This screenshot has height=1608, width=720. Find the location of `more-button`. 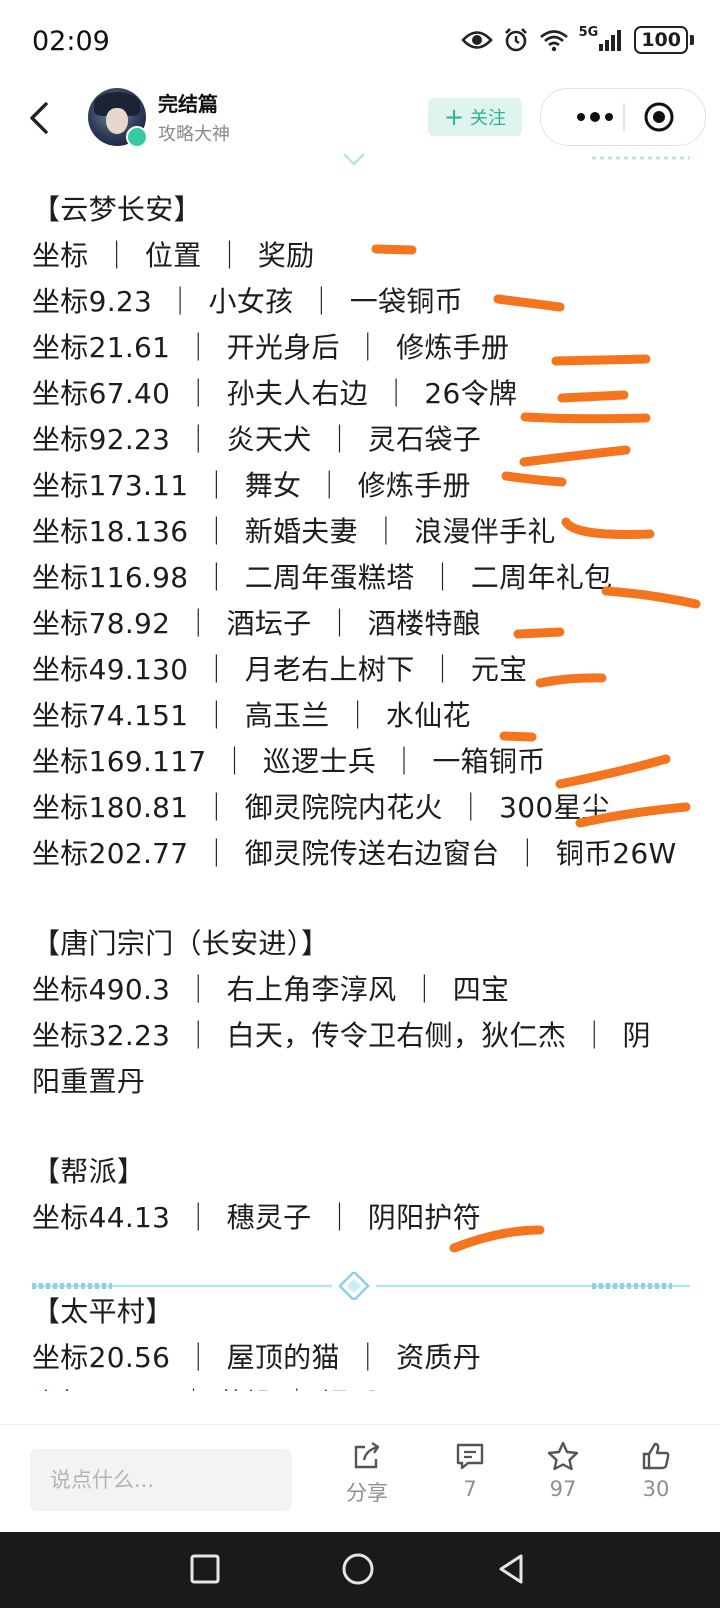

more-button is located at coordinates (595, 117).